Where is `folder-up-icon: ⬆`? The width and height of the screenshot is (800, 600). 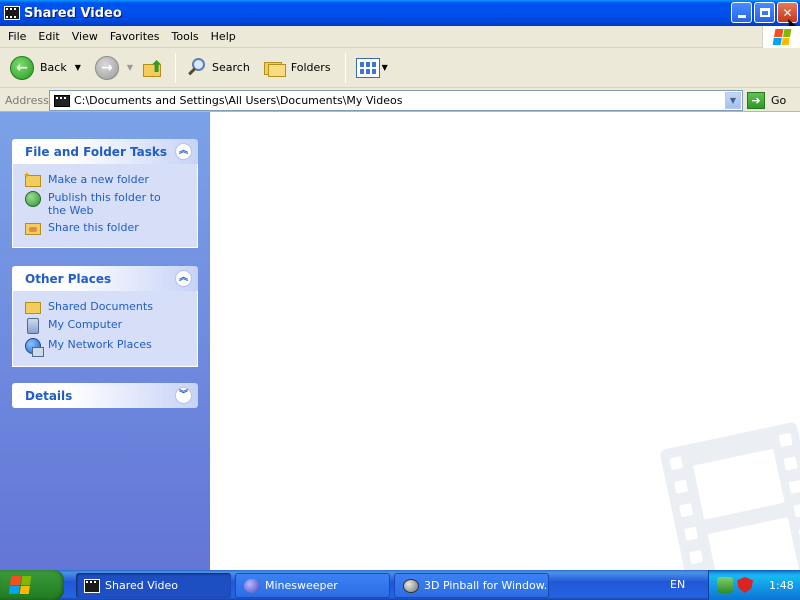
folder-up-icon: ⬆ is located at coordinates (153, 68).